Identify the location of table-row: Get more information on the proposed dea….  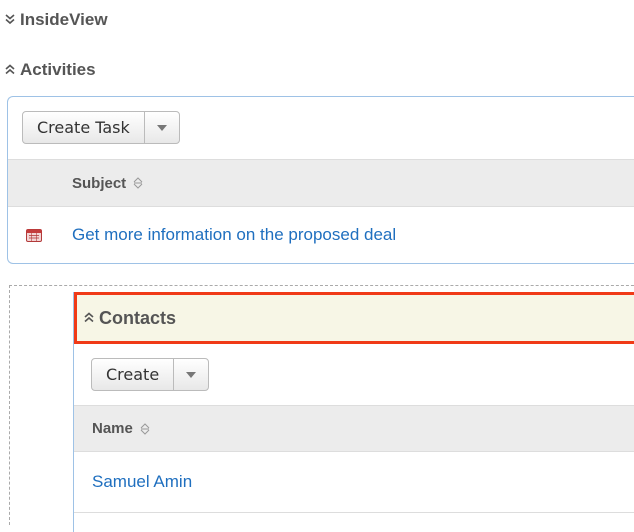
(321, 235).